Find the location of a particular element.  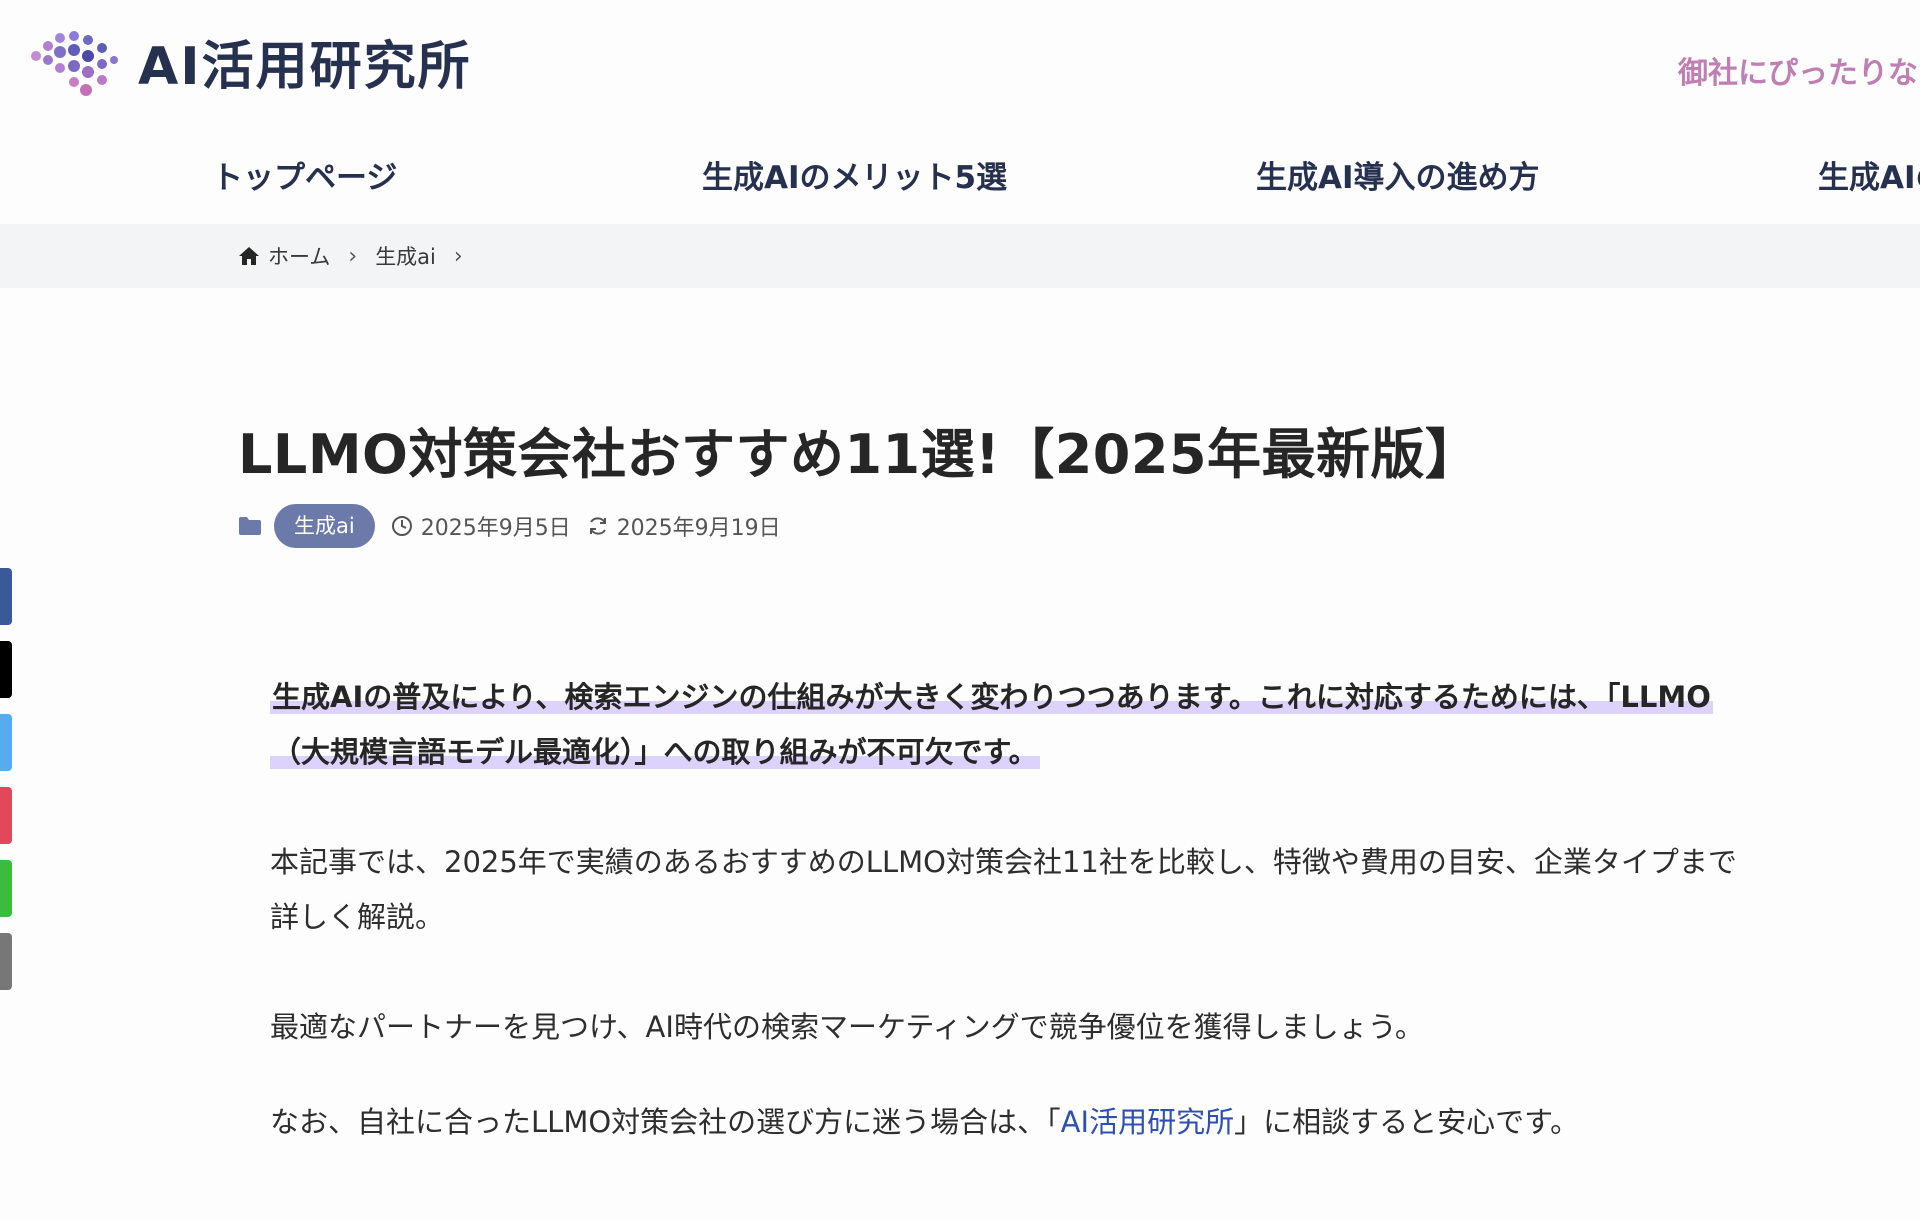

header-cta-text: 御社にぴったりな is located at coordinates (1798, 70).